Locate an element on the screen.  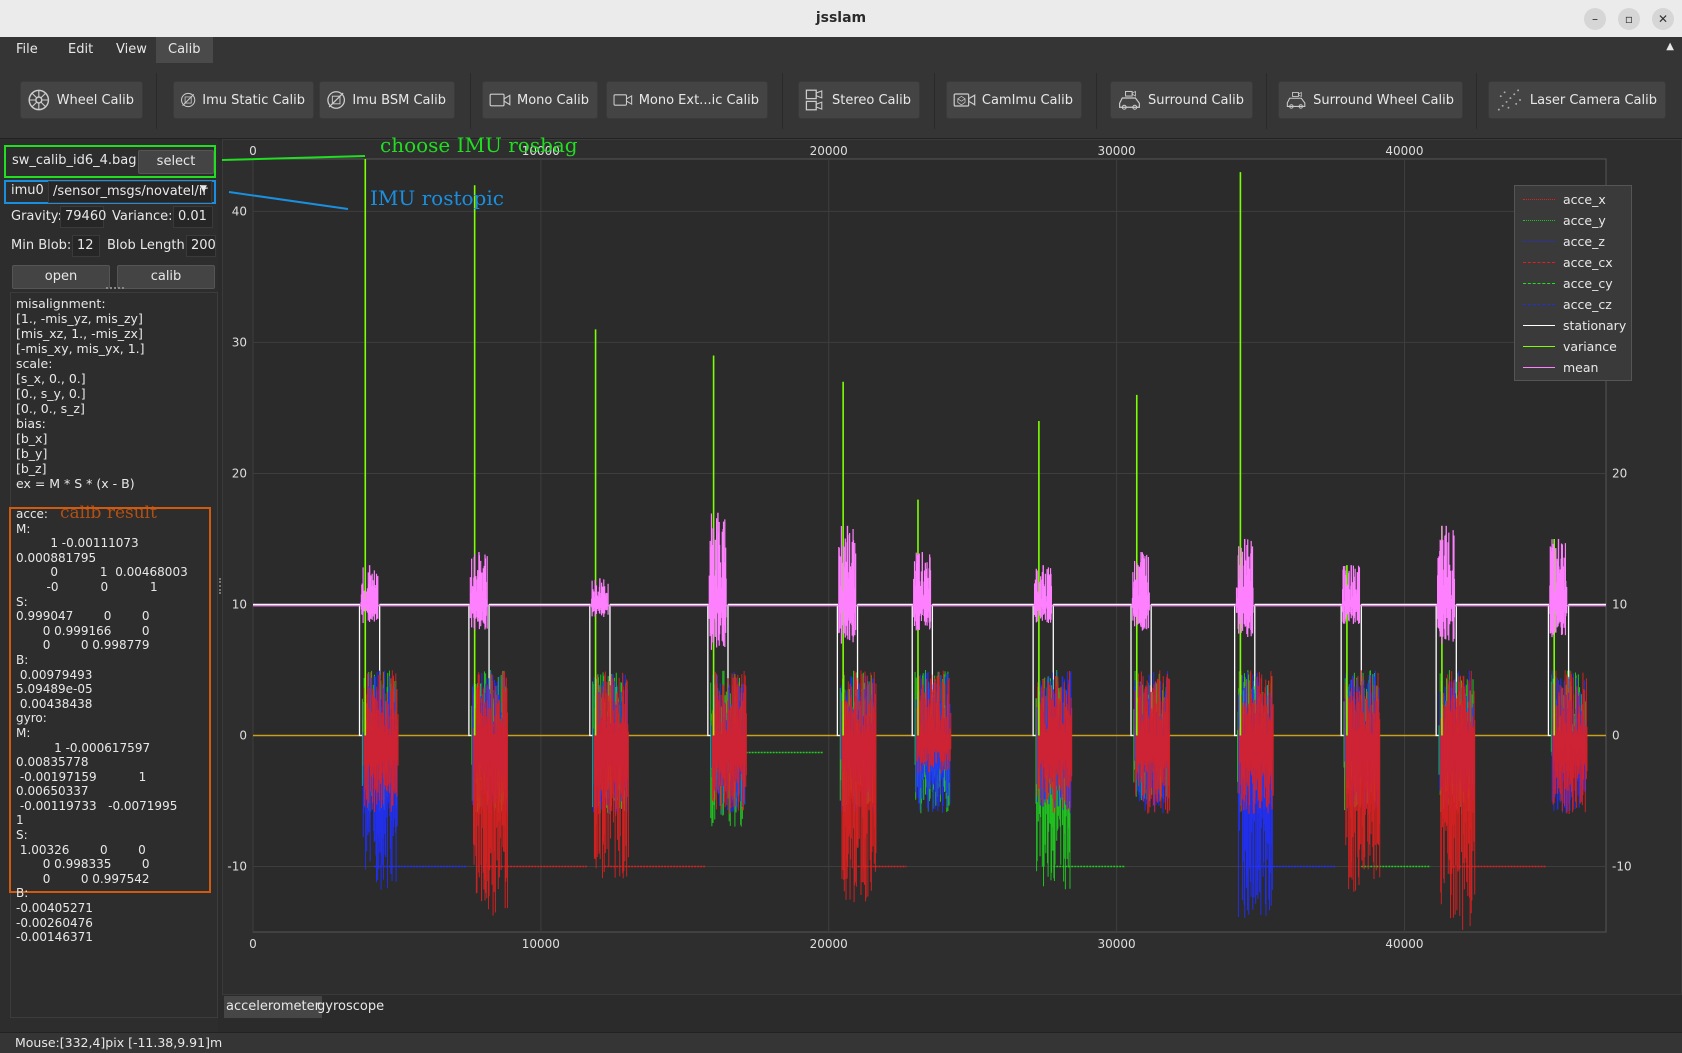
chevron-down-icon: ▼ is located at coordinates (203, 189).